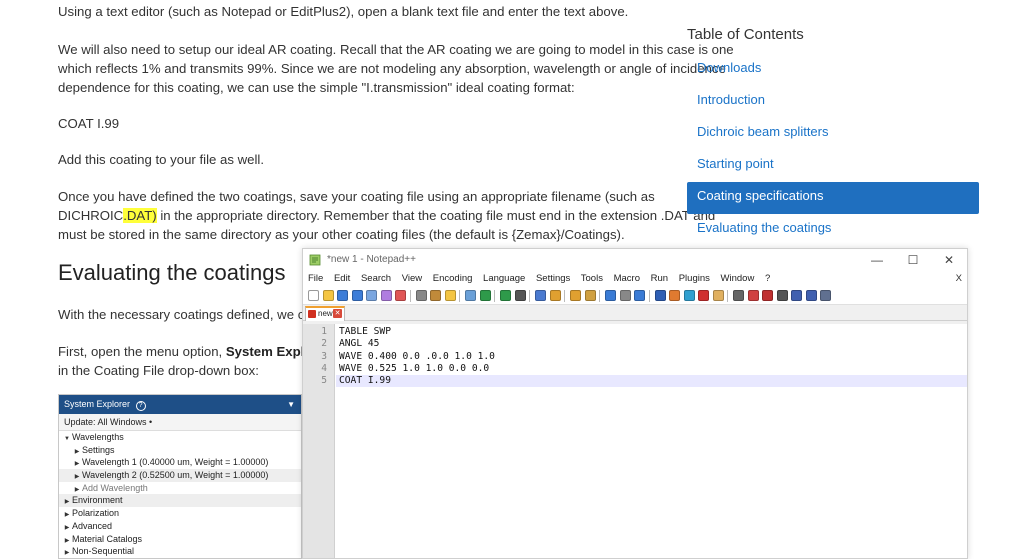  What do you see at coordinates (485, 295) in the screenshot?
I see `redo-icon` at bounding box center [485, 295].